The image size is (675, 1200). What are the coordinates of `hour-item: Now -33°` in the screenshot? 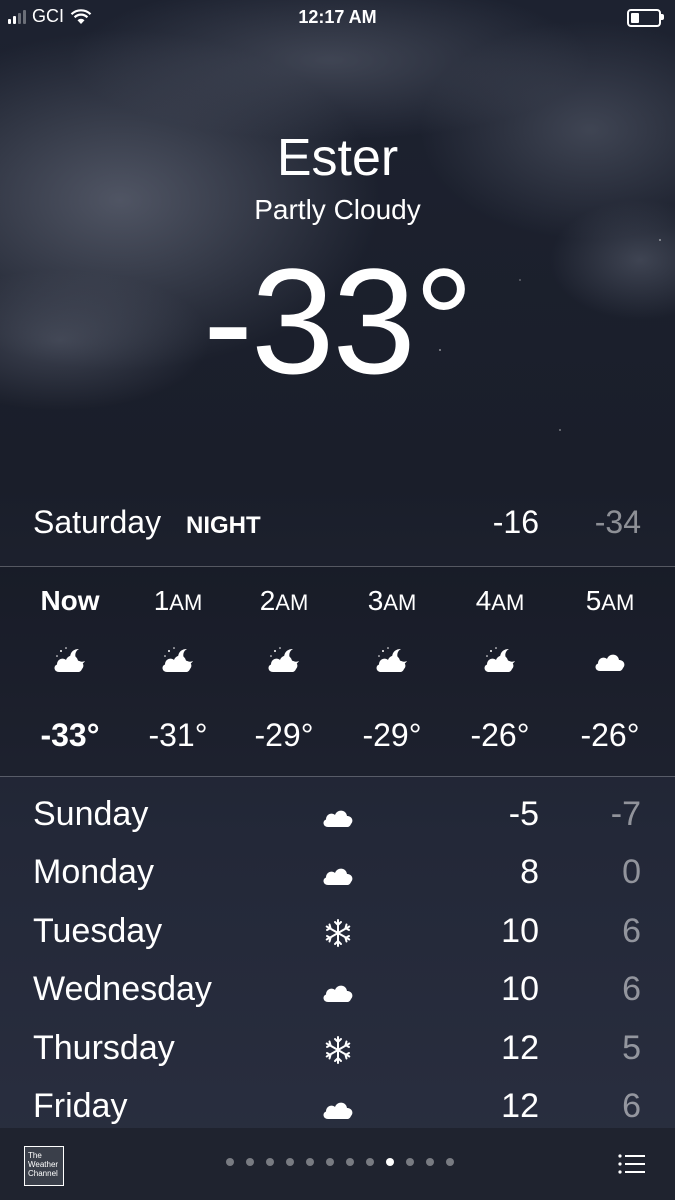 It's located at (70, 671).